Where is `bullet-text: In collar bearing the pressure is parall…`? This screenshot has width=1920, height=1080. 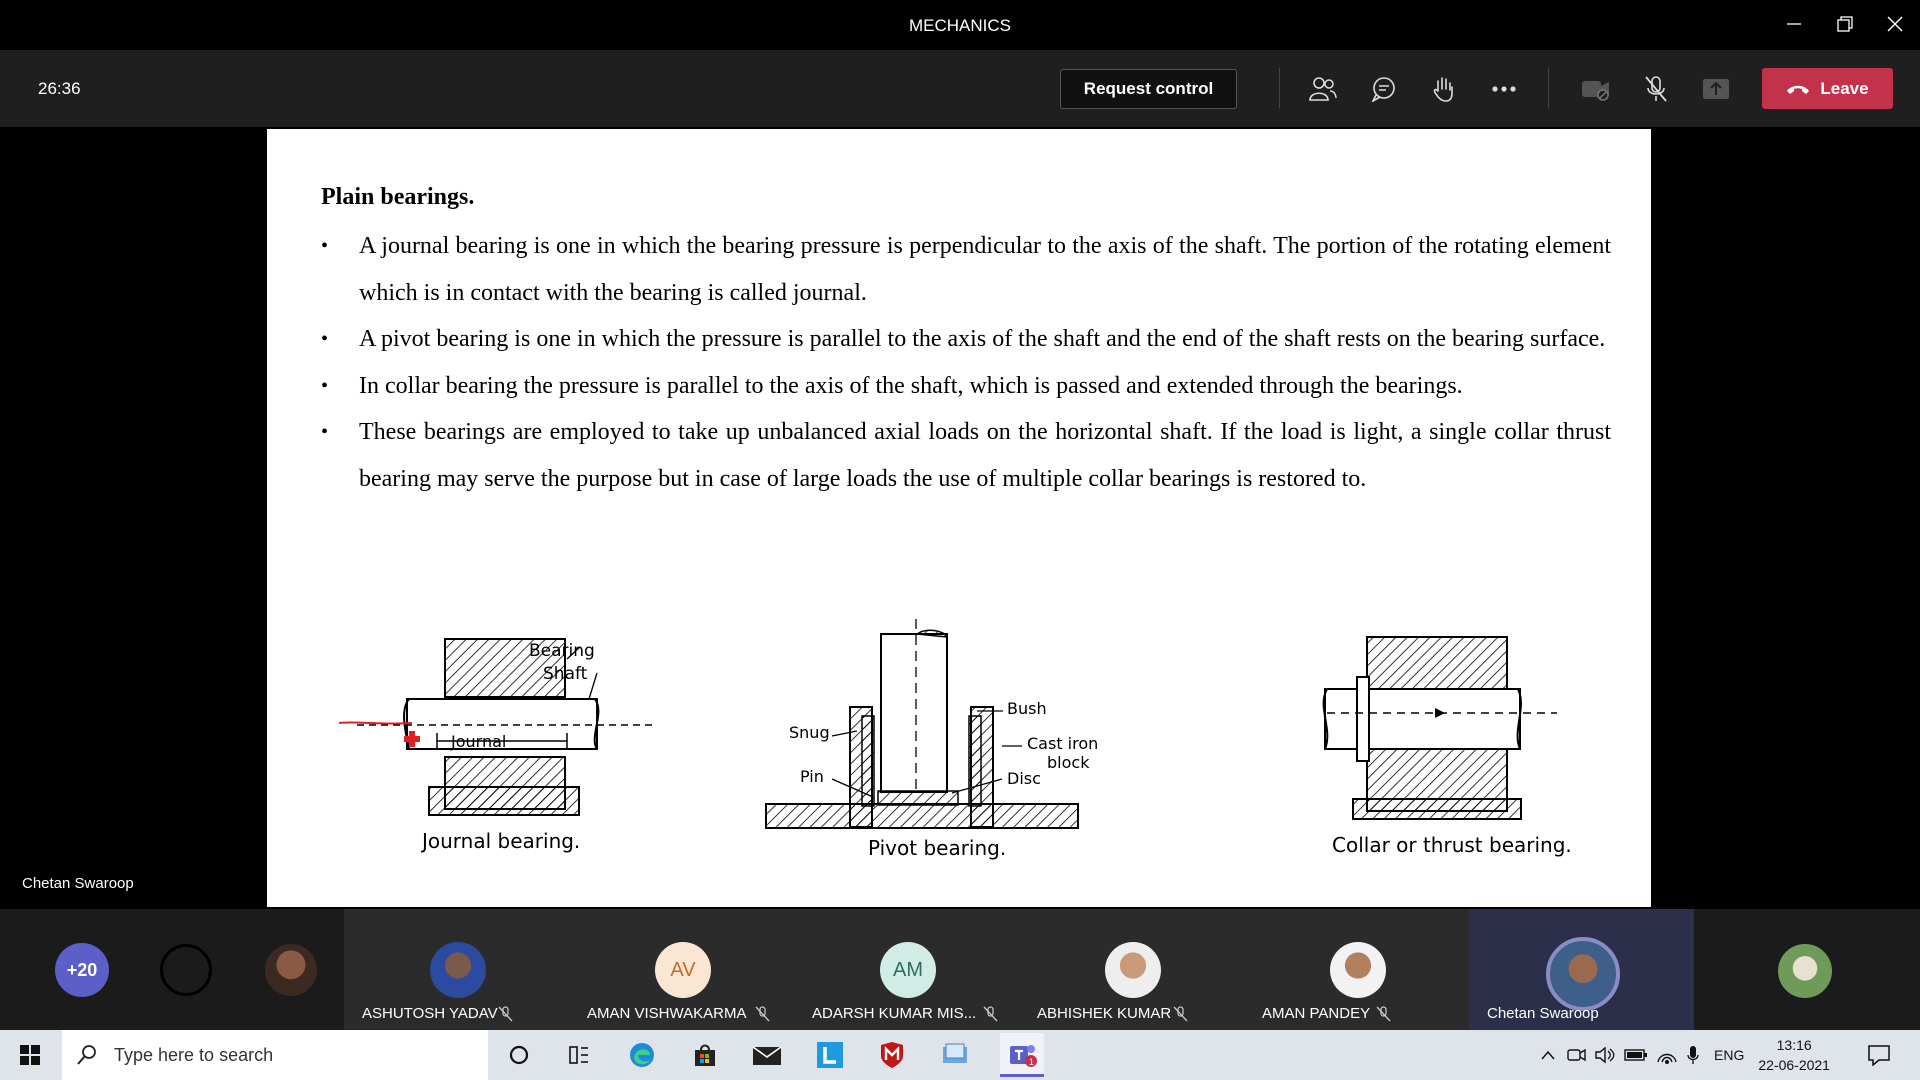
bullet-text: In collar bearing the pressure is parall… is located at coordinates (911, 385).